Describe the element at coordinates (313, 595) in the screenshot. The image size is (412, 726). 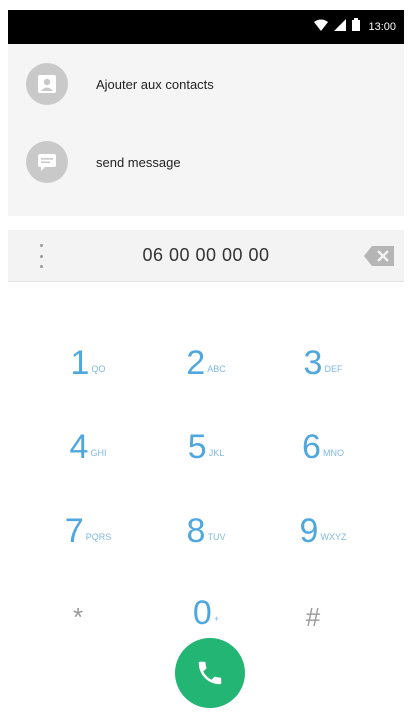
I see `key-hash: #` at that location.